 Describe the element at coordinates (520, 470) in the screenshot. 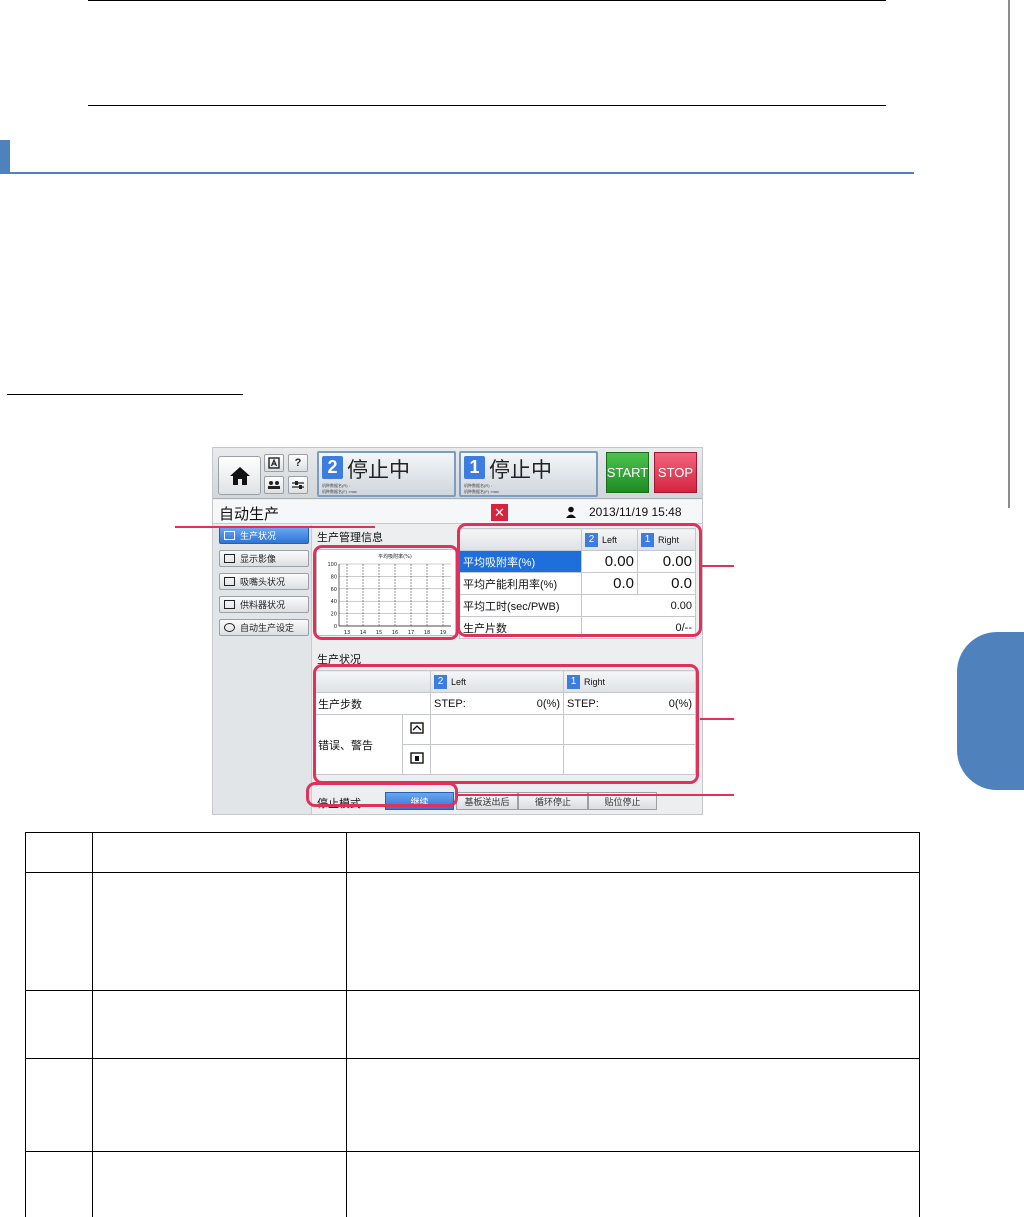

I see `status-text-1: 停止中` at that location.